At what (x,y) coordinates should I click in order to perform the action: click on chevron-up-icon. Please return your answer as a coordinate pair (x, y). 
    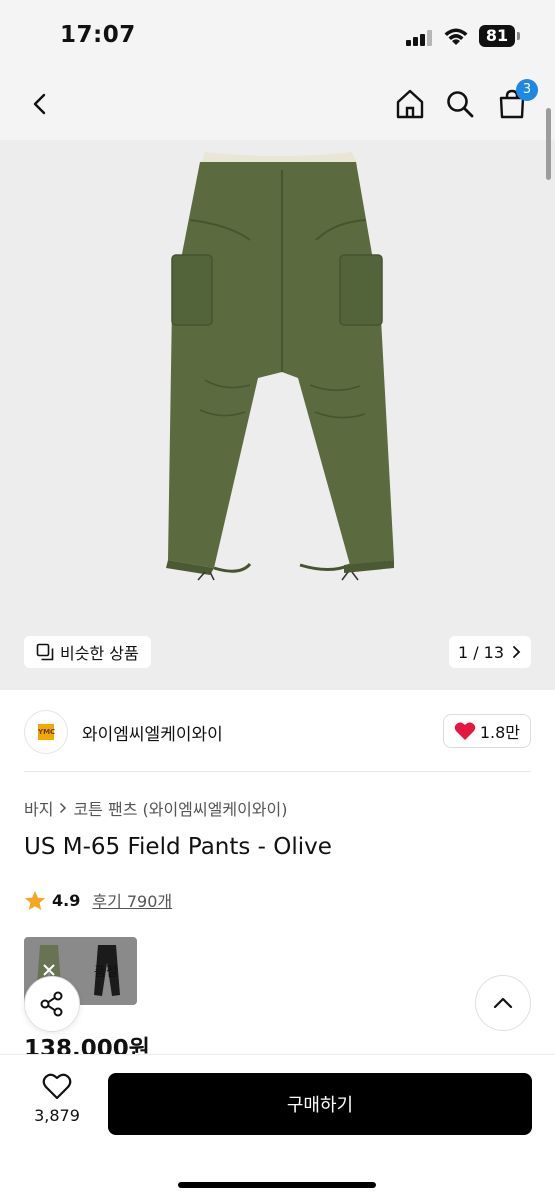
    Looking at the image, I should click on (503, 1003).